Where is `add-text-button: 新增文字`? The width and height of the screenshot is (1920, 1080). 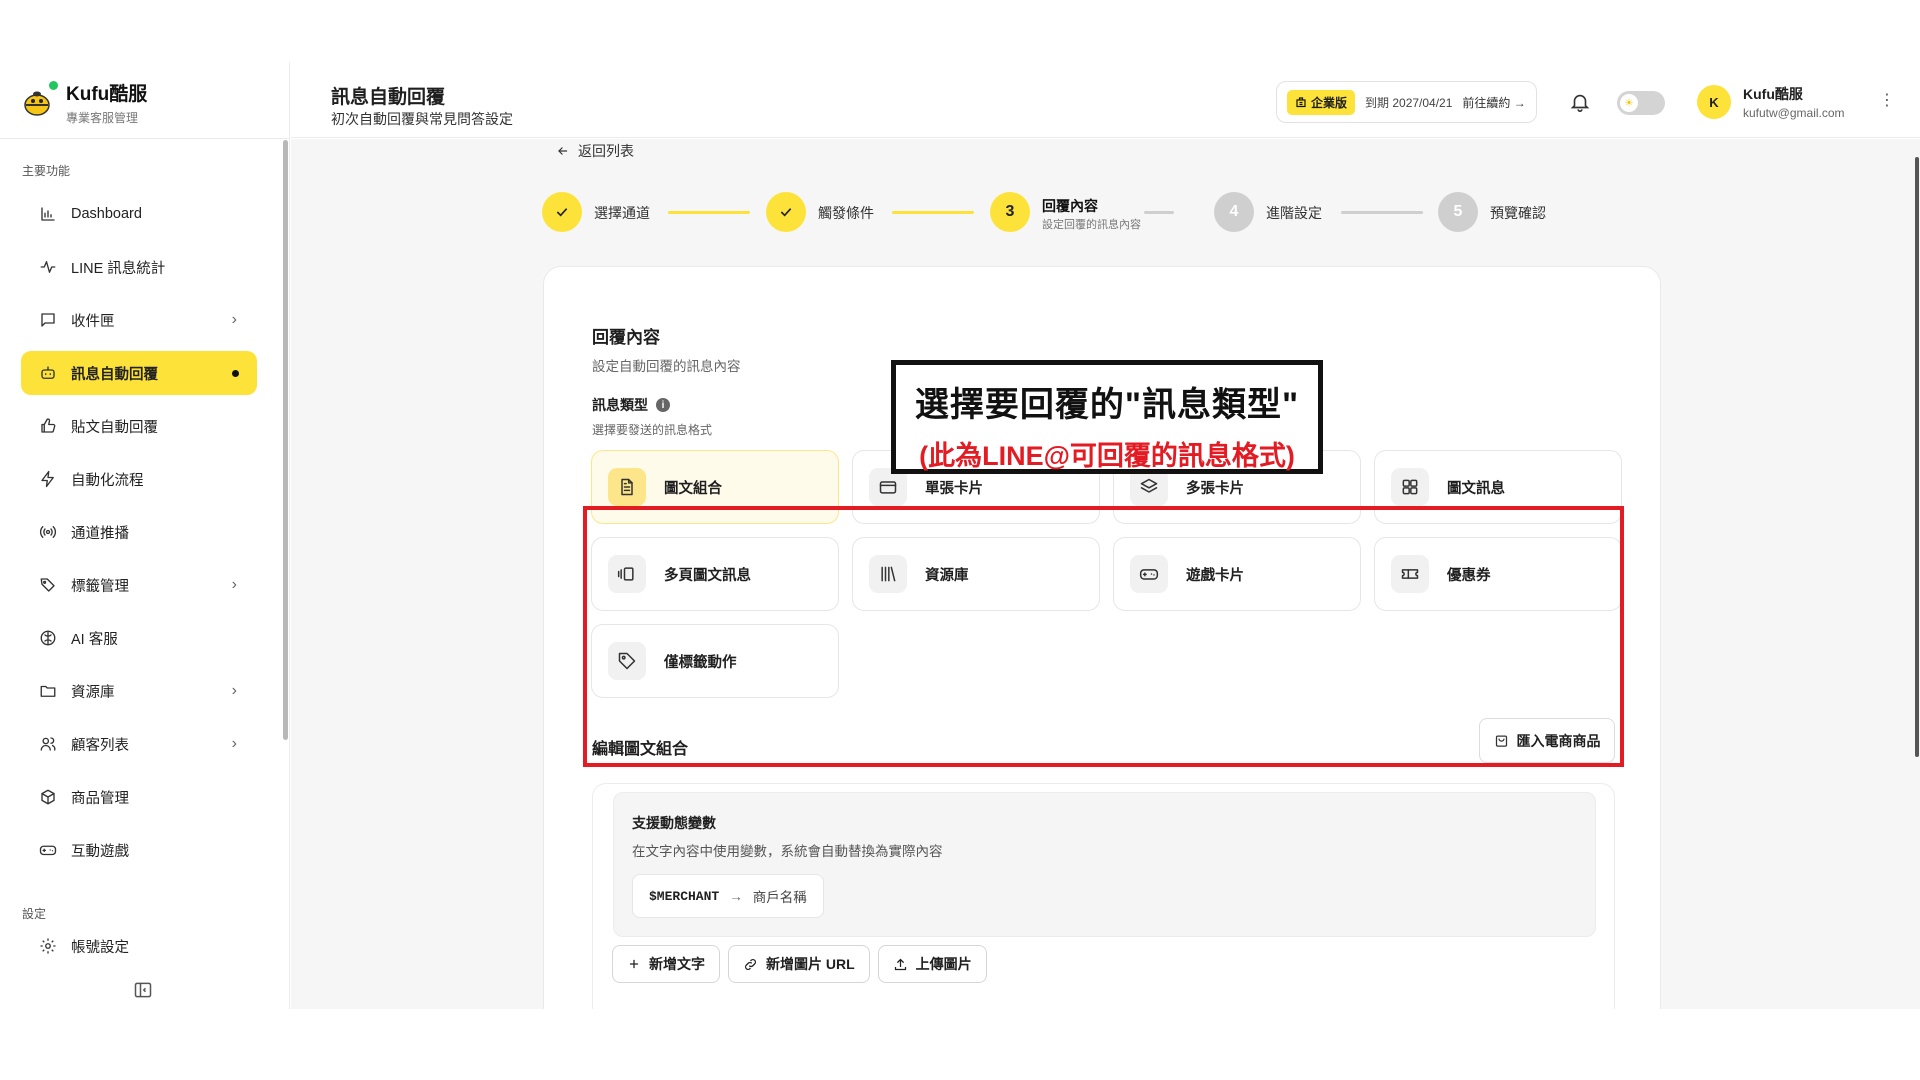 add-text-button: 新增文字 is located at coordinates (666, 964).